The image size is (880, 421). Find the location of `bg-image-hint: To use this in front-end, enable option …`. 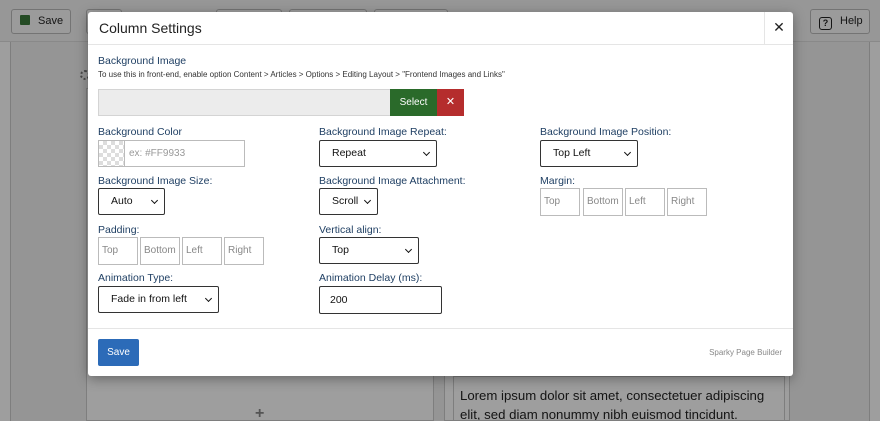

bg-image-hint: To use this in front-end, enable option … is located at coordinates (301, 74).